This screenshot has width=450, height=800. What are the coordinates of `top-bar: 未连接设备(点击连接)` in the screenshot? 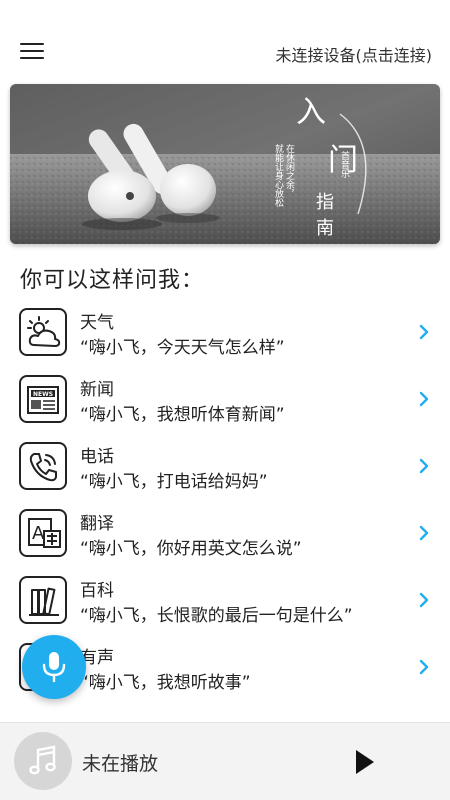 It's located at (225, 53).